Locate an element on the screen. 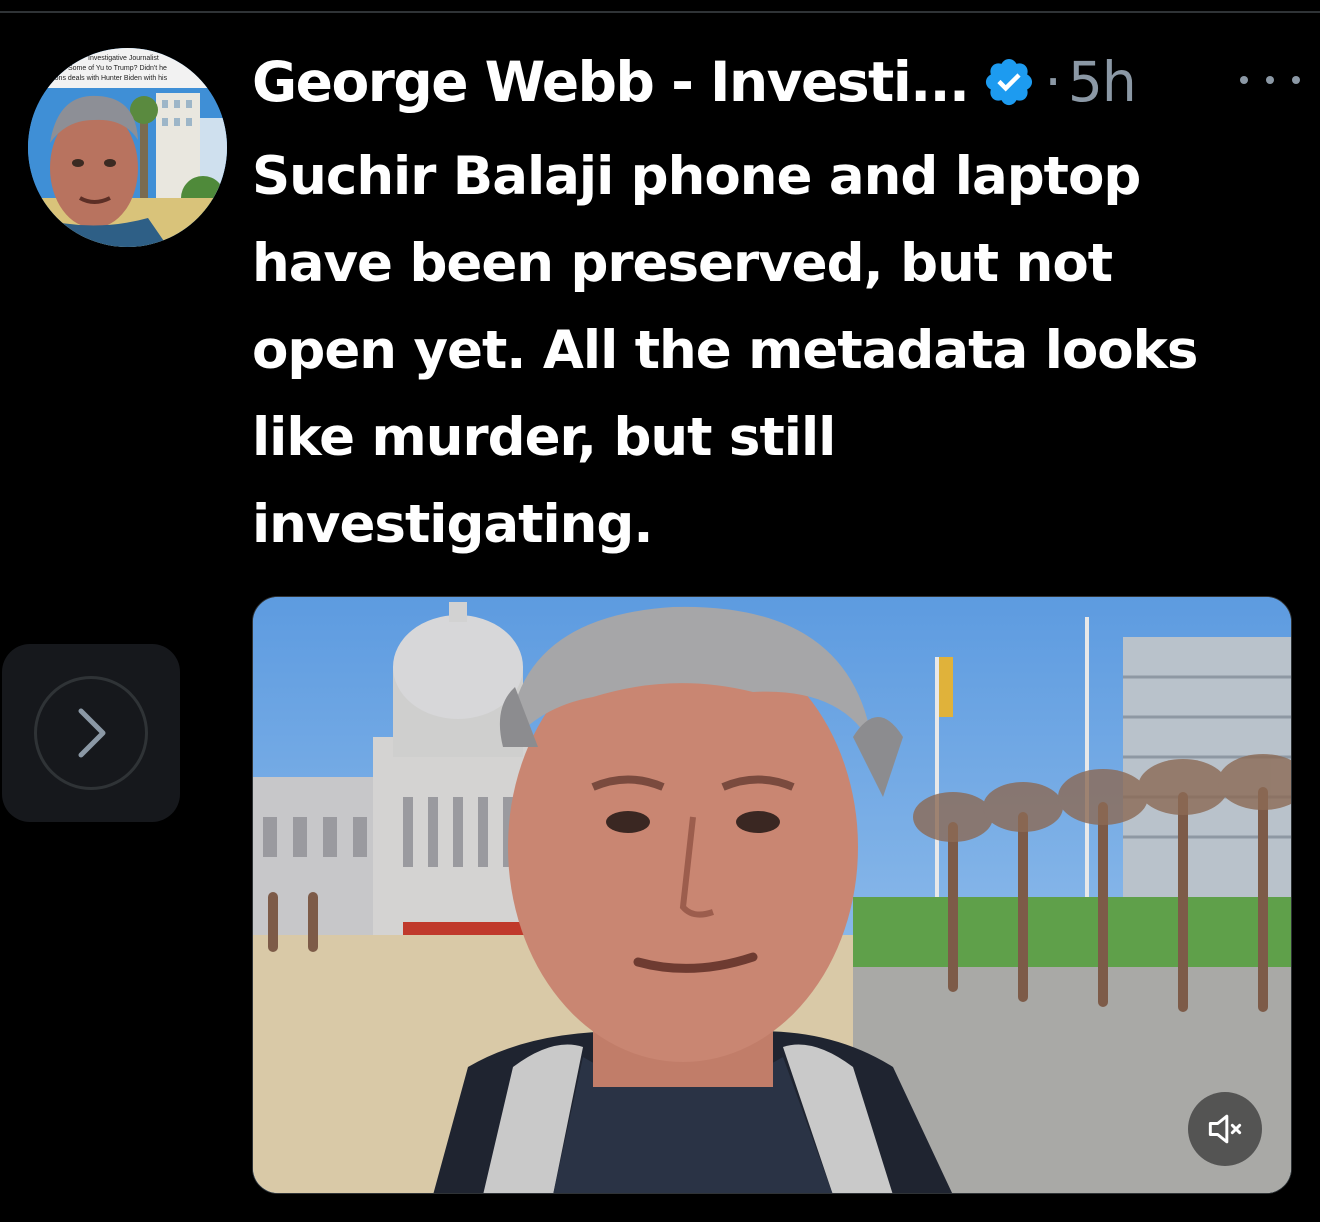 This screenshot has width=1320, height=1222. post-header: George Webb - Investi... · 5h is located at coordinates (694, 82).